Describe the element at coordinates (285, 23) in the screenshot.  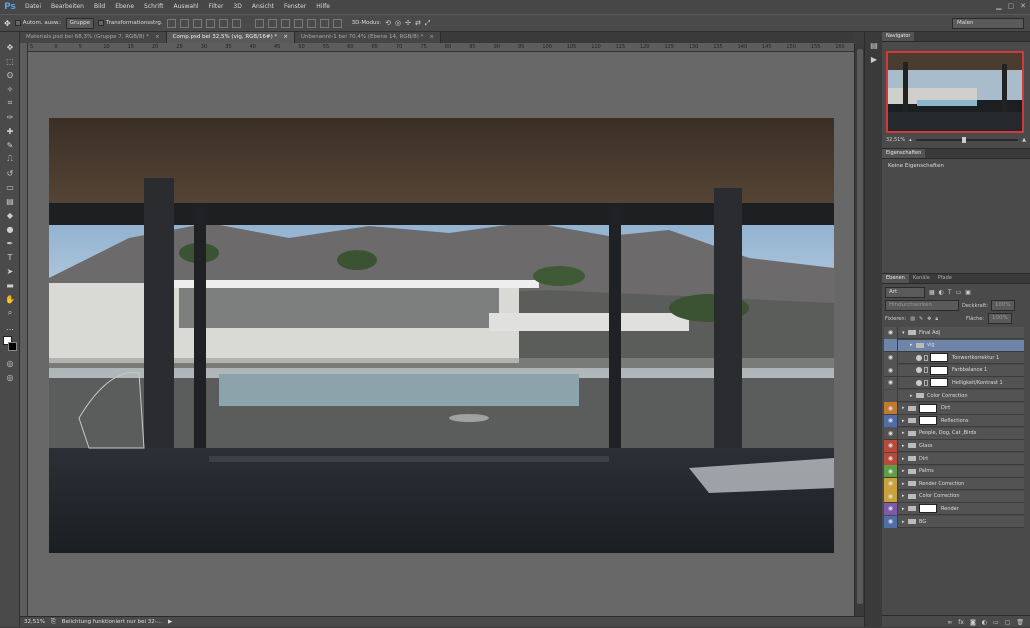
I see `distribute-bottom-icon` at that location.